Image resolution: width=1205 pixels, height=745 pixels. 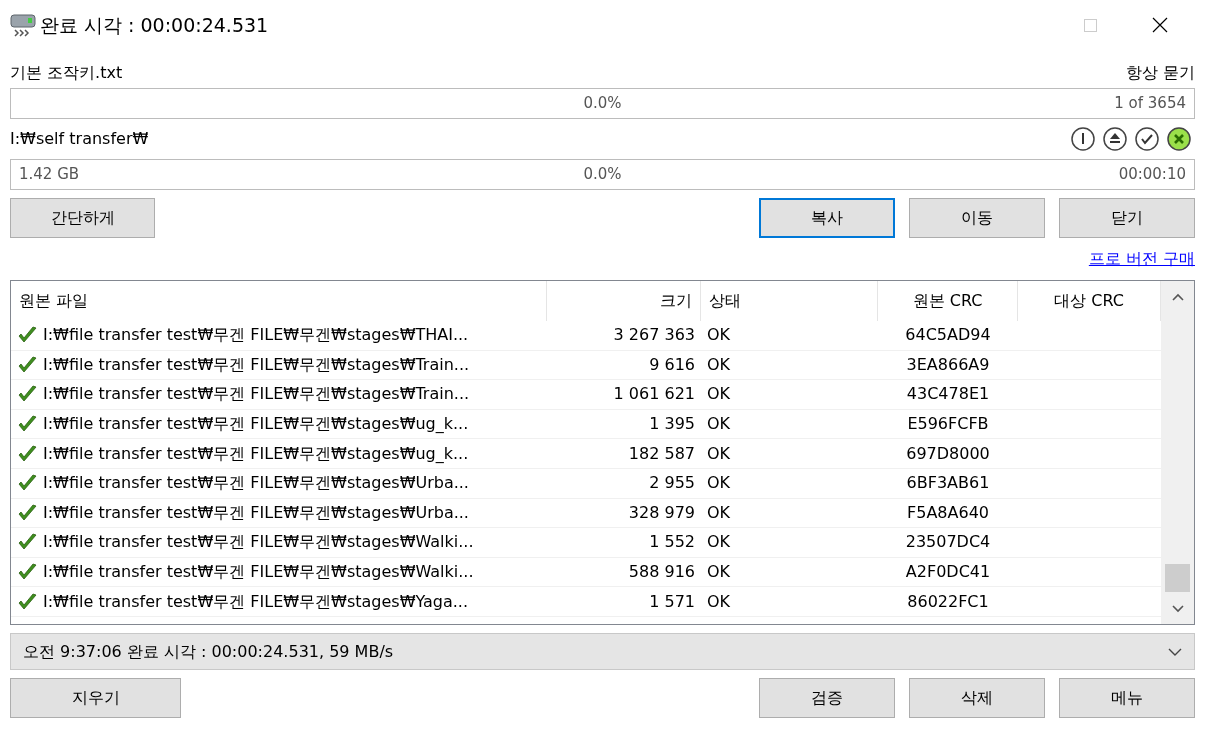 What do you see at coordinates (1177, 608) in the screenshot?
I see `scroll-down-icon` at bounding box center [1177, 608].